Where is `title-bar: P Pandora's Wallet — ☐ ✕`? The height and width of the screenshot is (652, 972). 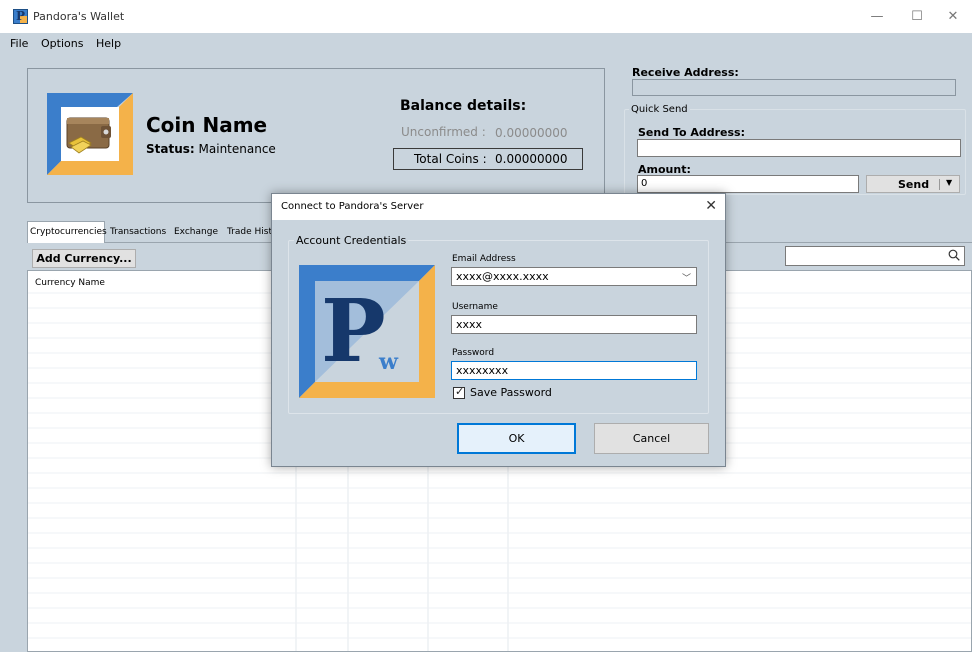 title-bar: P Pandora's Wallet — ☐ ✕ is located at coordinates (486, 16).